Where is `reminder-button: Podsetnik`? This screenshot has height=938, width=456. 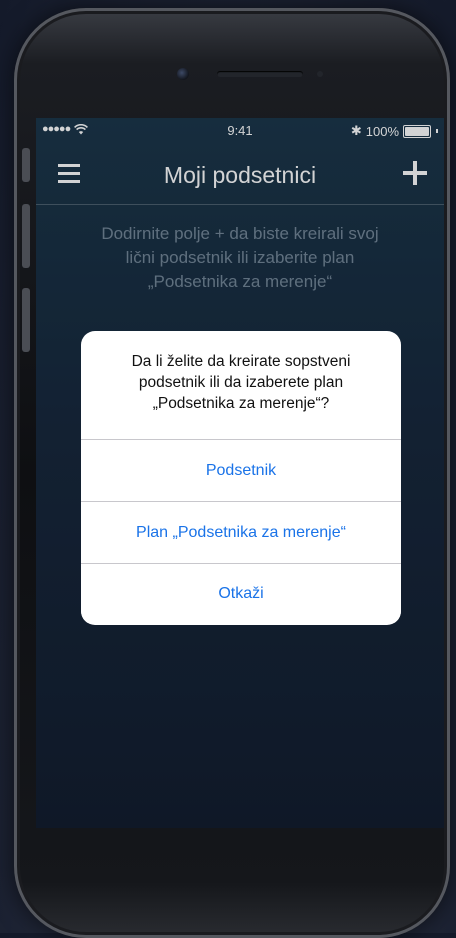 reminder-button: Podsetnik is located at coordinates (241, 470).